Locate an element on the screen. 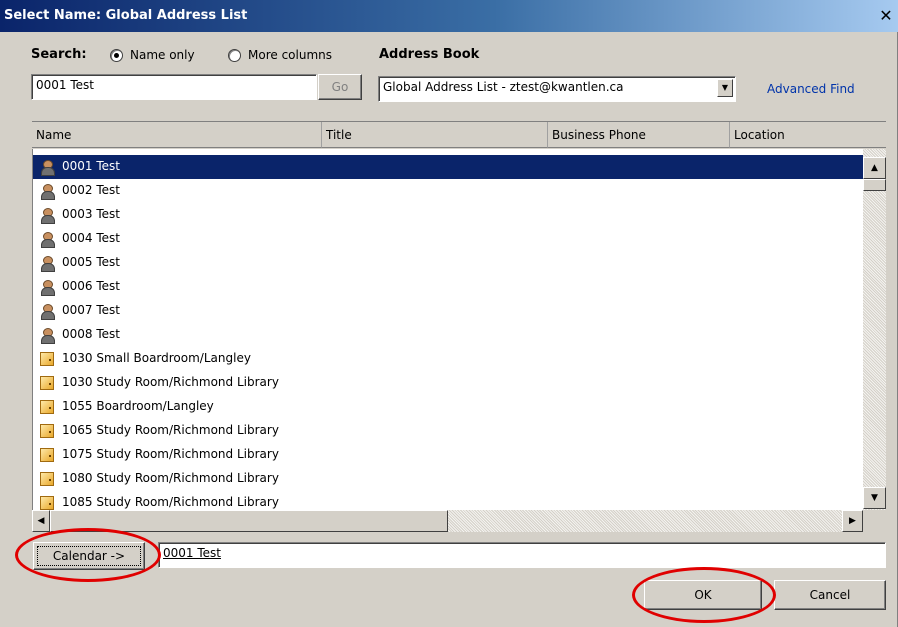  list-item: 1065 Study Room/Richmond Library is located at coordinates (448, 431).